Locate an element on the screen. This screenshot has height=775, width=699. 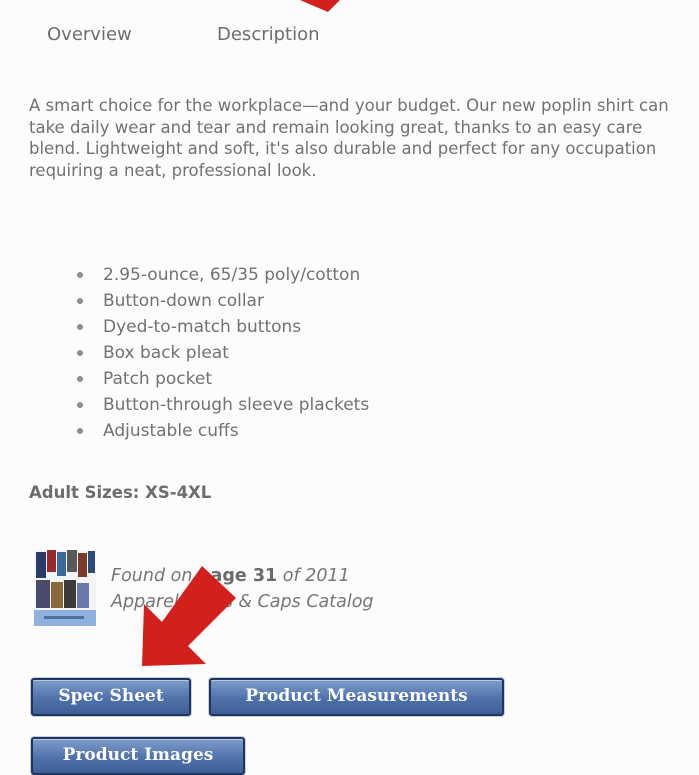
tab-description: Description is located at coordinates (268, 34).